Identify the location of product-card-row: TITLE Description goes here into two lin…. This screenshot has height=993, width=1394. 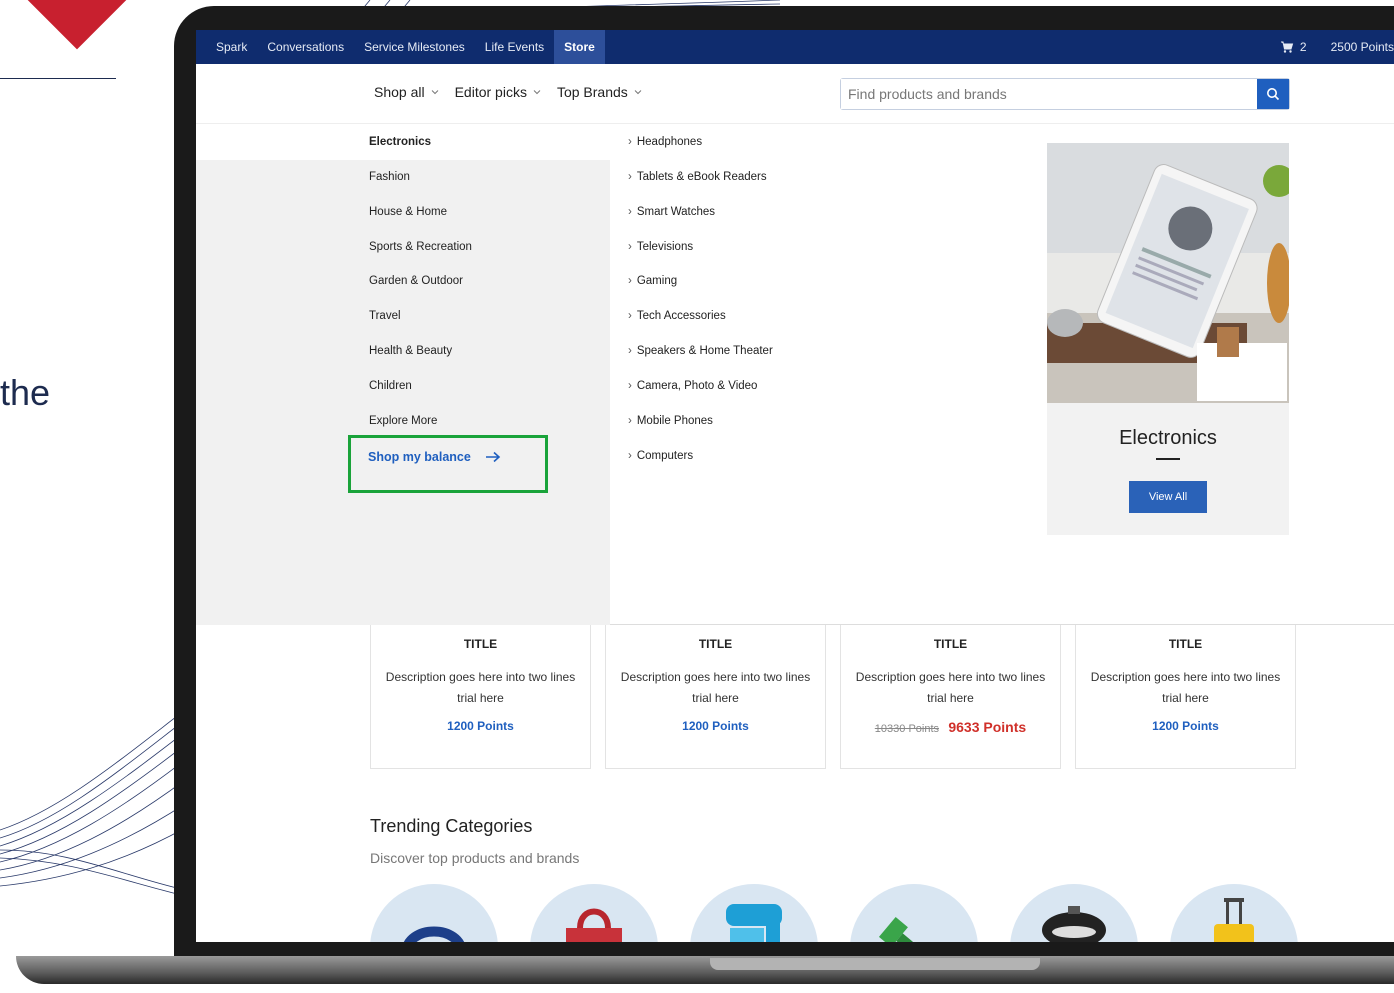
(833, 697).